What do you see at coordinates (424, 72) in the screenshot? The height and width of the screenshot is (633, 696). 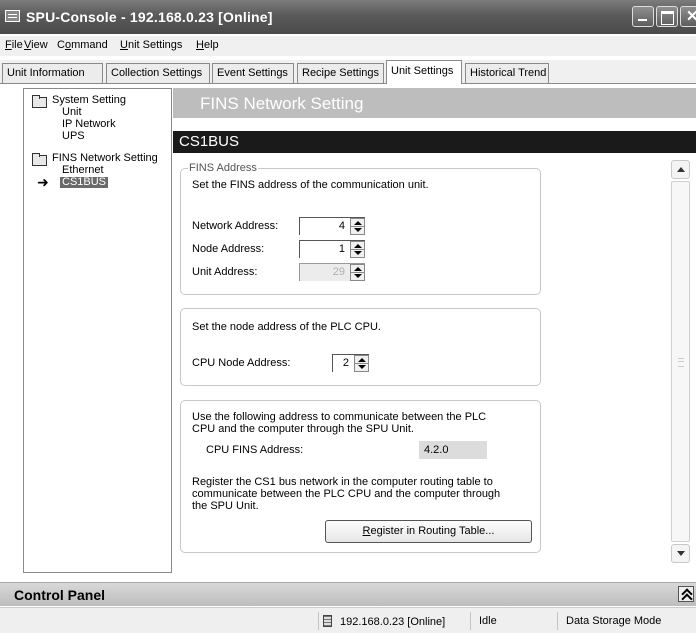 I see `tab-unit-settings: Unit Settings` at bounding box center [424, 72].